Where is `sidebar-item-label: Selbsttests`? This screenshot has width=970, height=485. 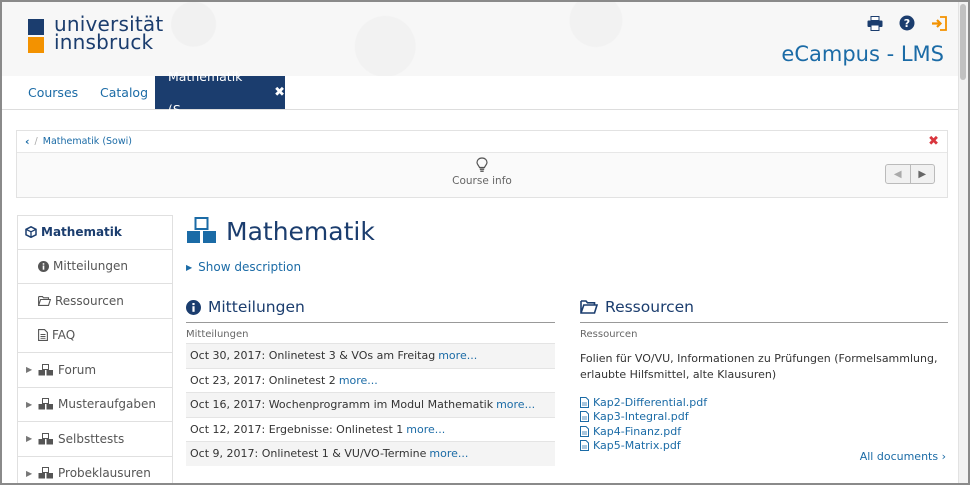
sidebar-item-label: Selbsttests is located at coordinates (91, 438).